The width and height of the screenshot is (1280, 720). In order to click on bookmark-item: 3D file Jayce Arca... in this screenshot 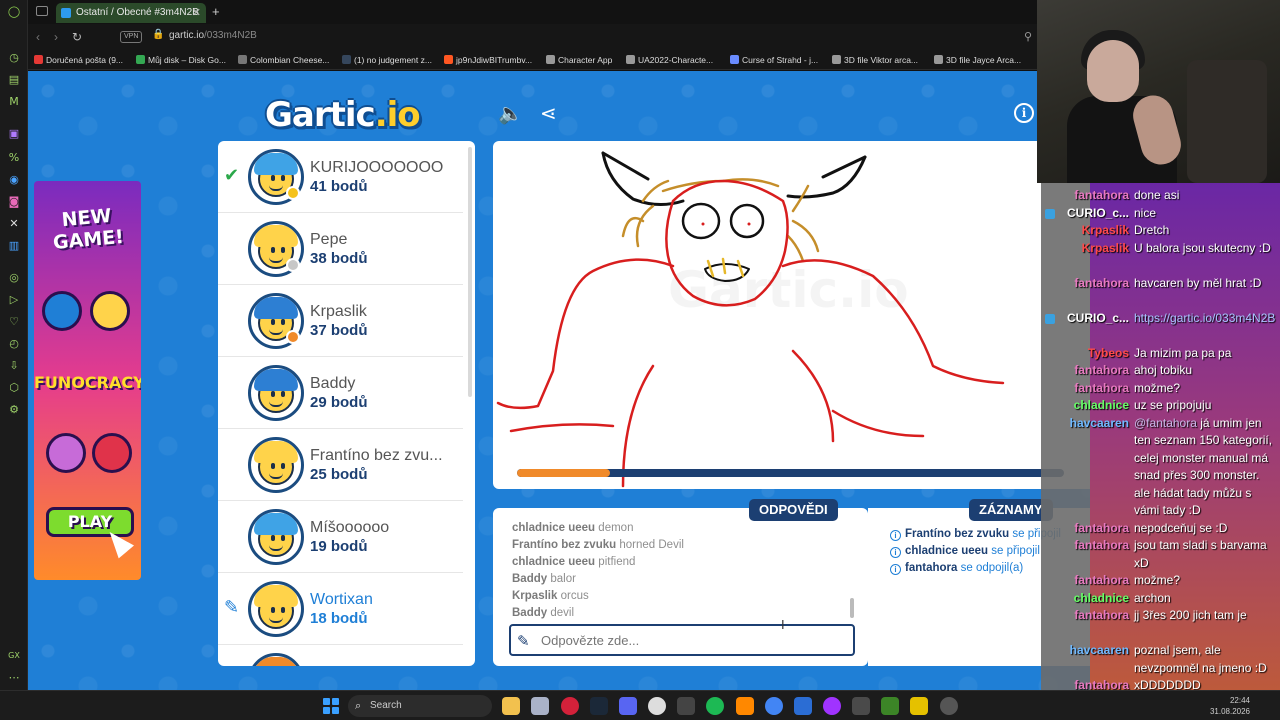, I will do `click(977, 60)`.